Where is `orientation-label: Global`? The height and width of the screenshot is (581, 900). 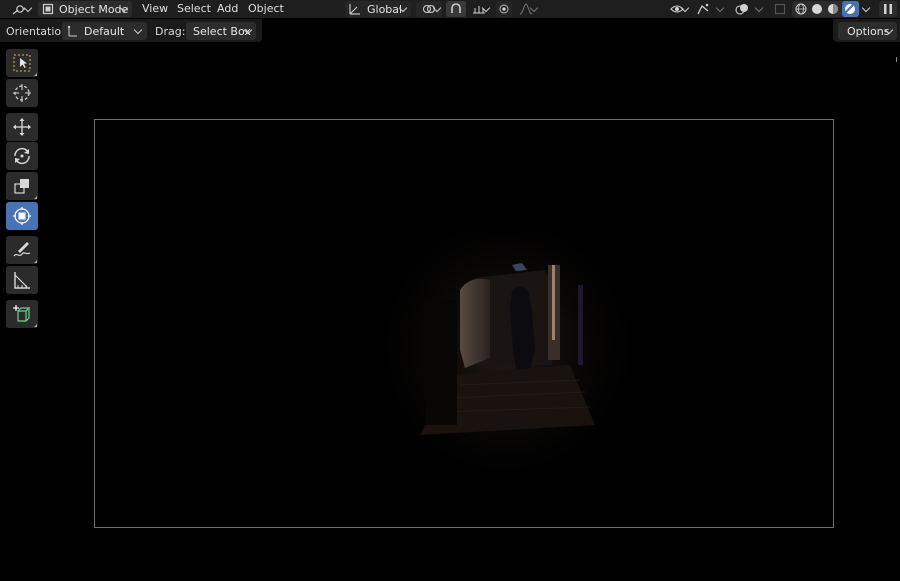
orientation-label: Global is located at coordinates (385, 9).